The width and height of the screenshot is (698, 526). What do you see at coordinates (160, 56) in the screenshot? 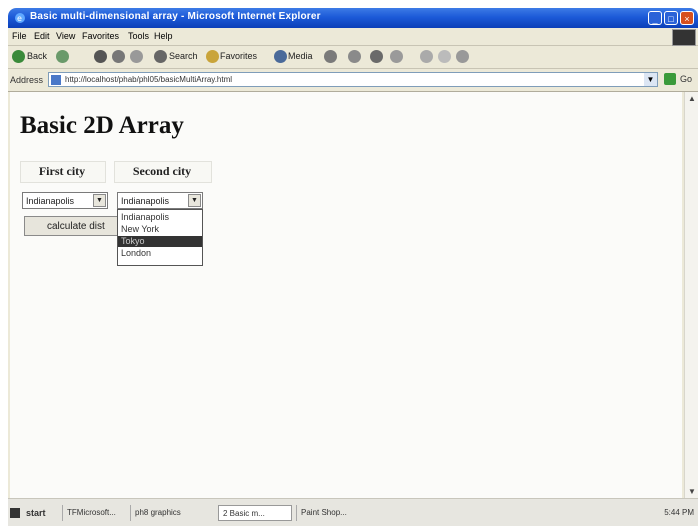
I see `search-icon` at bounding box center [160, 56].